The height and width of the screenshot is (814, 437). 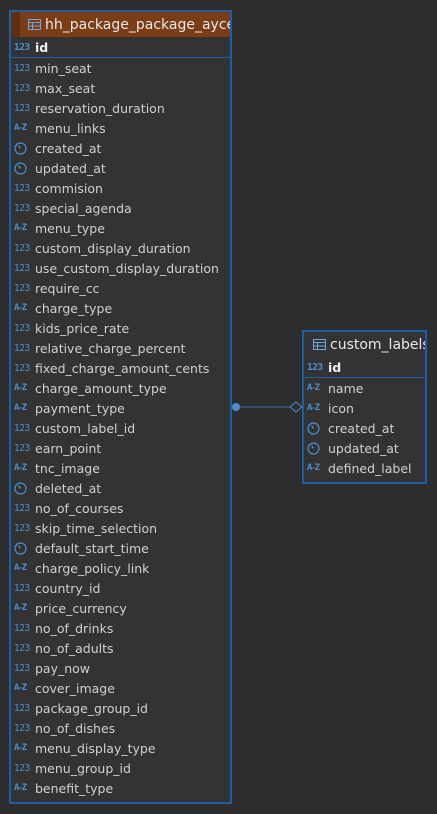 What do you see at coordinates (120, 468) in the screenshot?
I see `column-row: A - Z tnc_image` at bounding box center [120, 468].